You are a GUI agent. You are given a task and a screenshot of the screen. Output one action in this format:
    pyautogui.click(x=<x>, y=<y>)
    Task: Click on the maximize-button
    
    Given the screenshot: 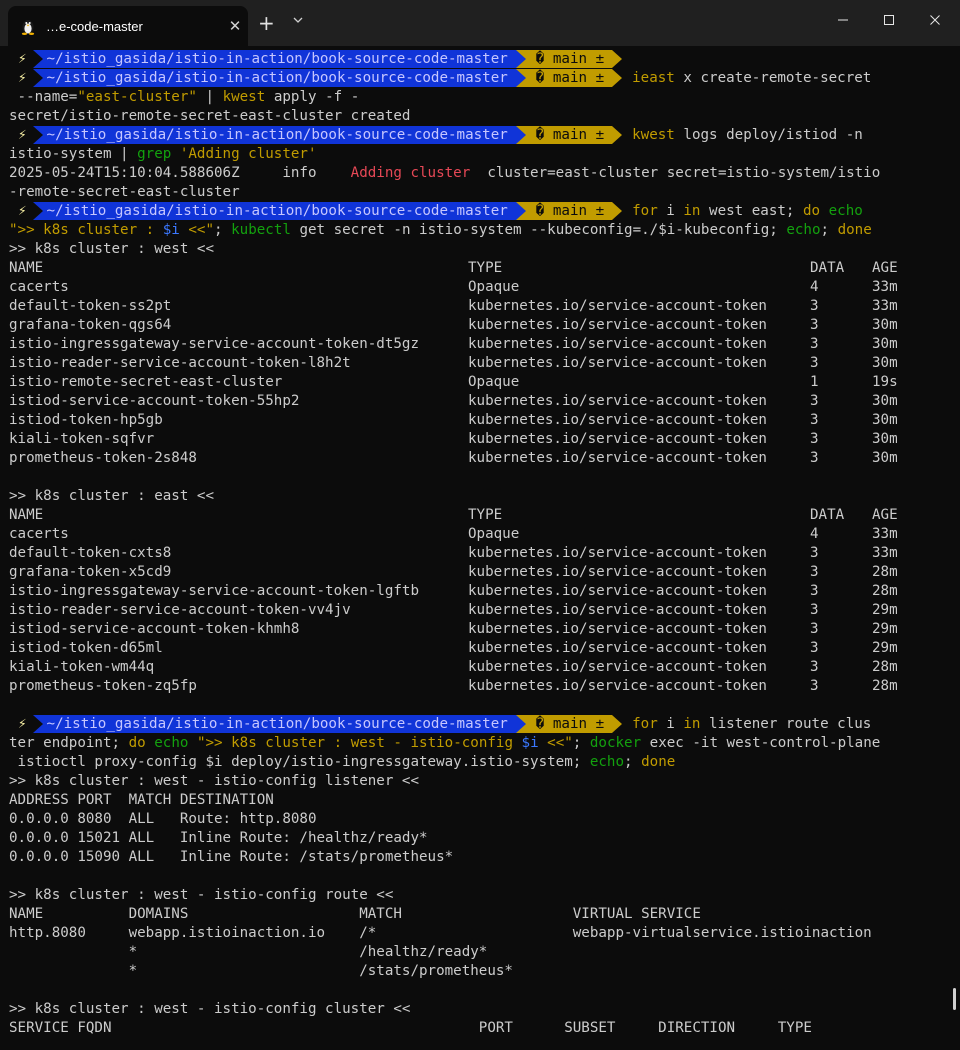 What is the action you would take?
    pyautogui.click(x=889, y=20)
    